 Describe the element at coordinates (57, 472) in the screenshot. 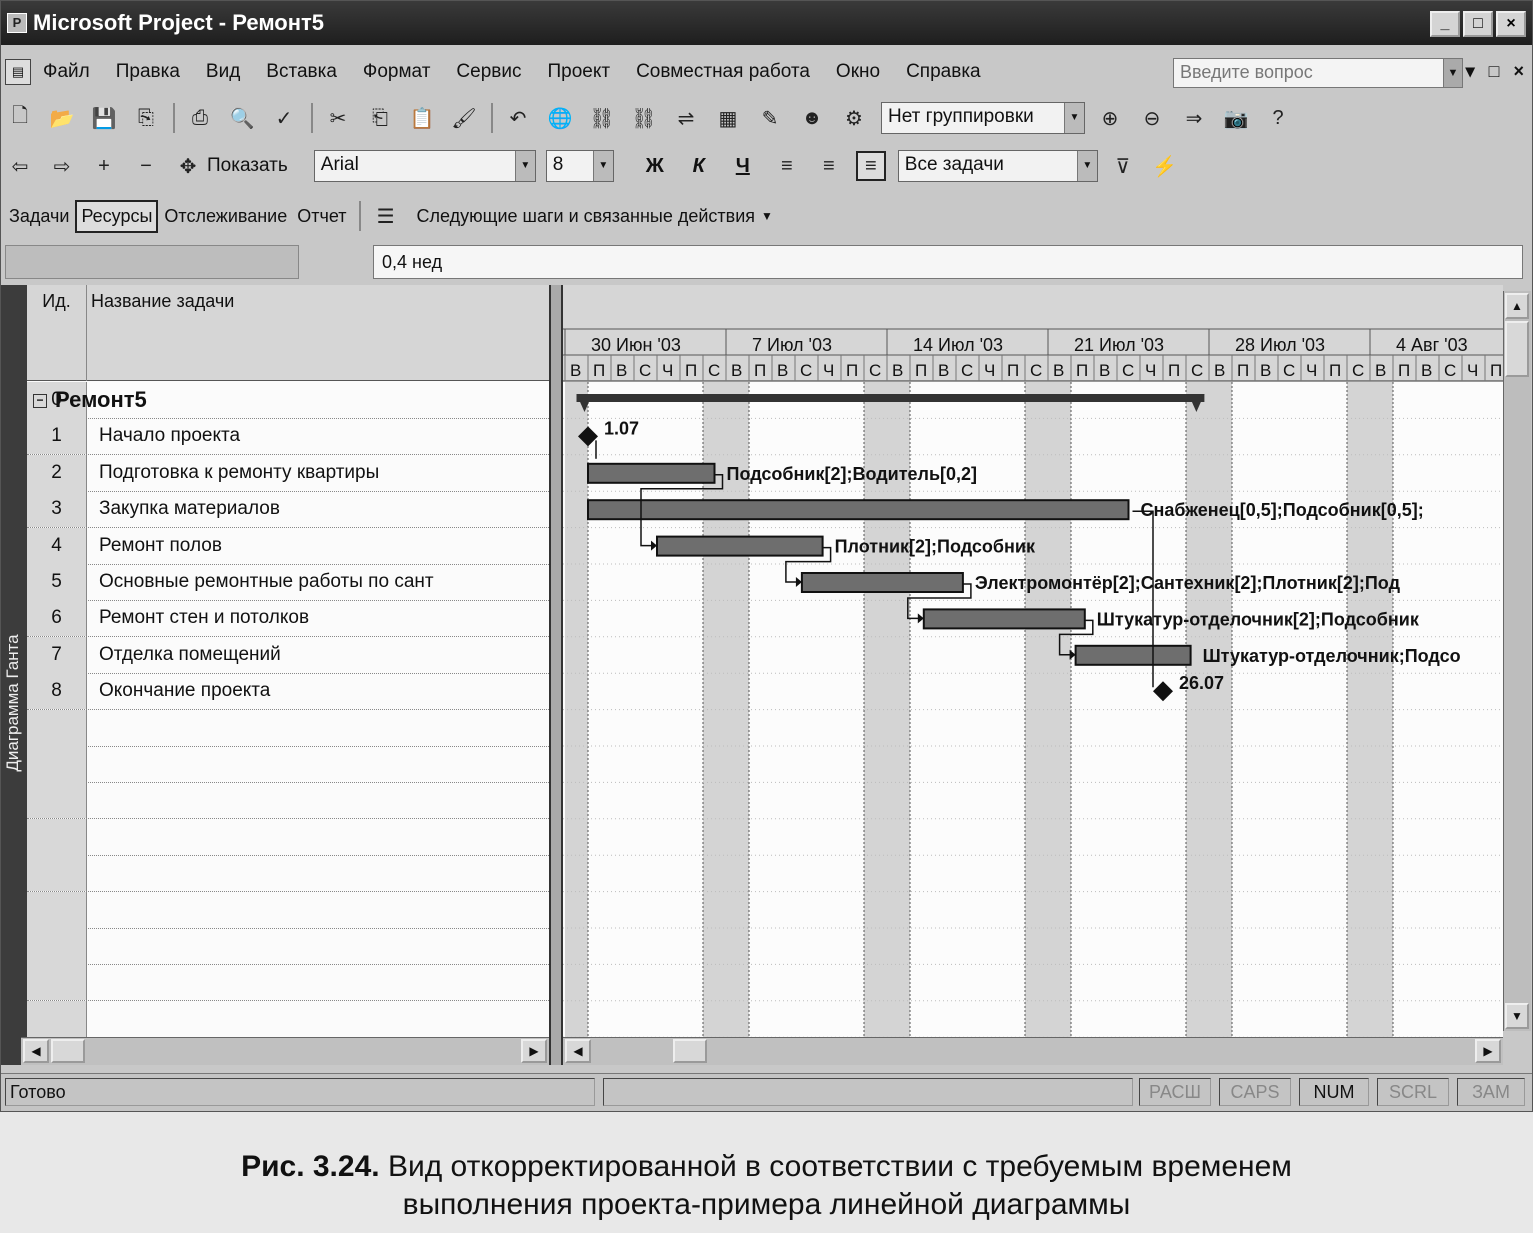

I see `task-id-cell: 2` at that location.